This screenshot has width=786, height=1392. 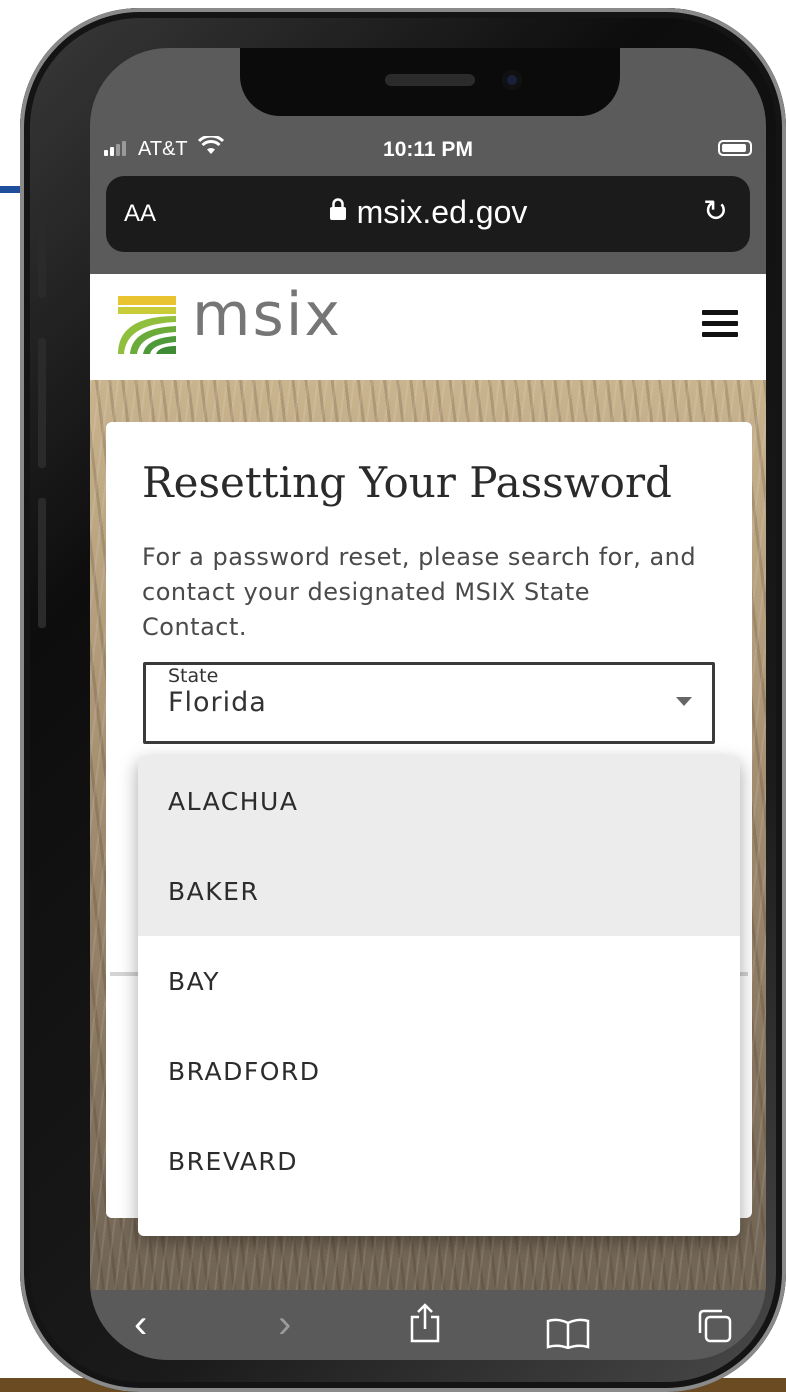 What do you see at coordinates (42, 403) in the screenshot?
I see `volume-up-button` at bounding box center [42, 403].